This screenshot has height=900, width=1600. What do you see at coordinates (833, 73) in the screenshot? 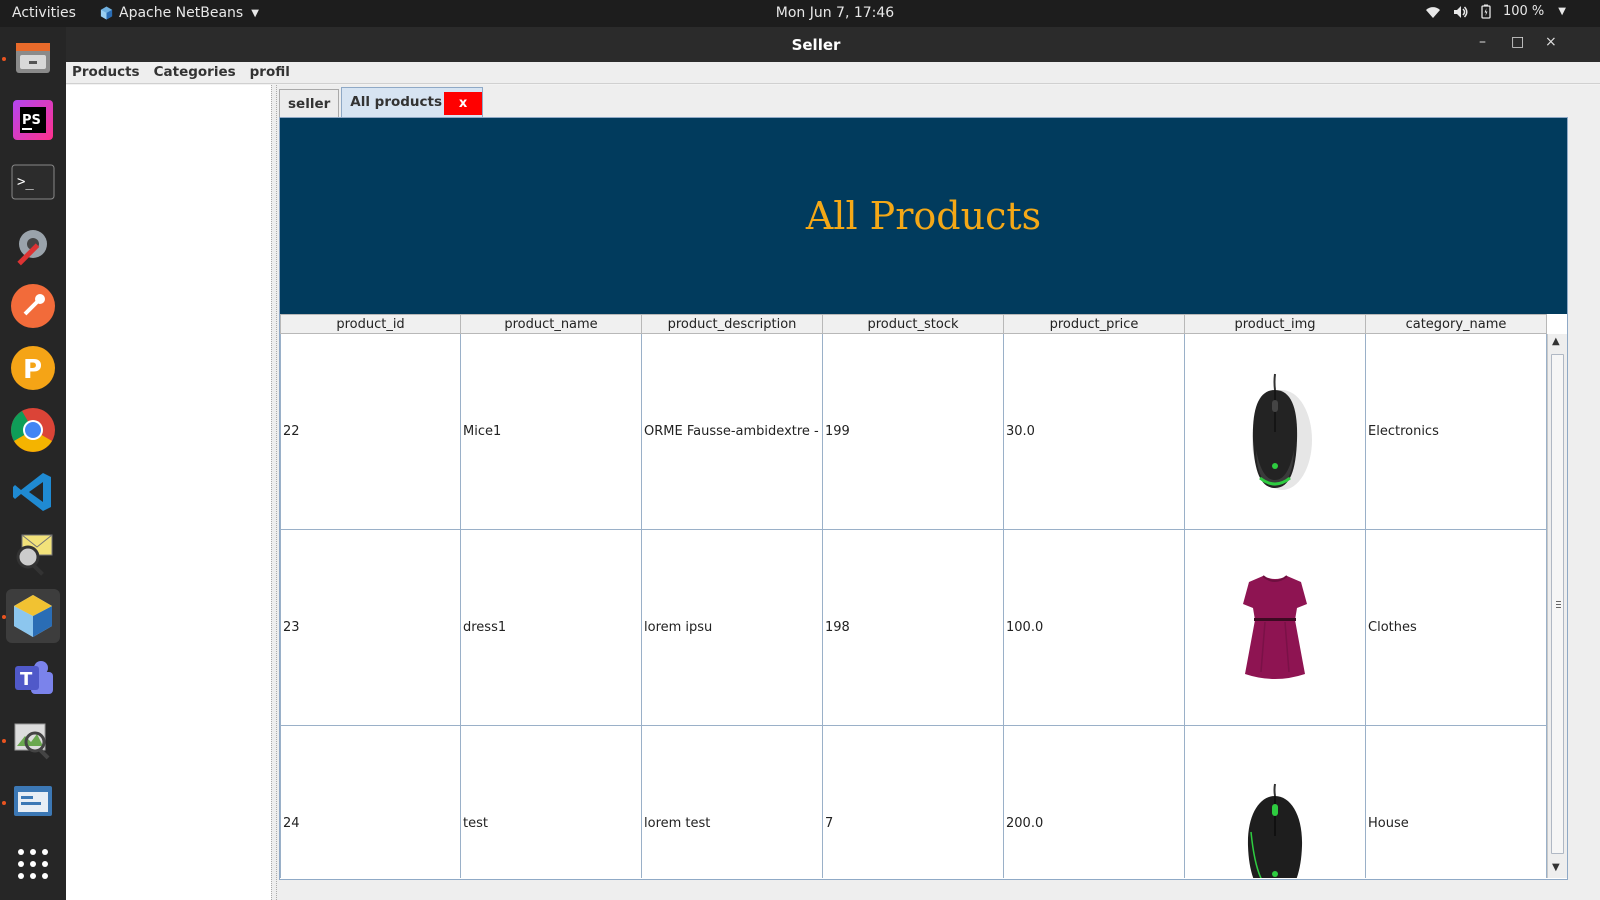
I see `menu-bar: Products Categories profil` at bounding box center [833, 73].